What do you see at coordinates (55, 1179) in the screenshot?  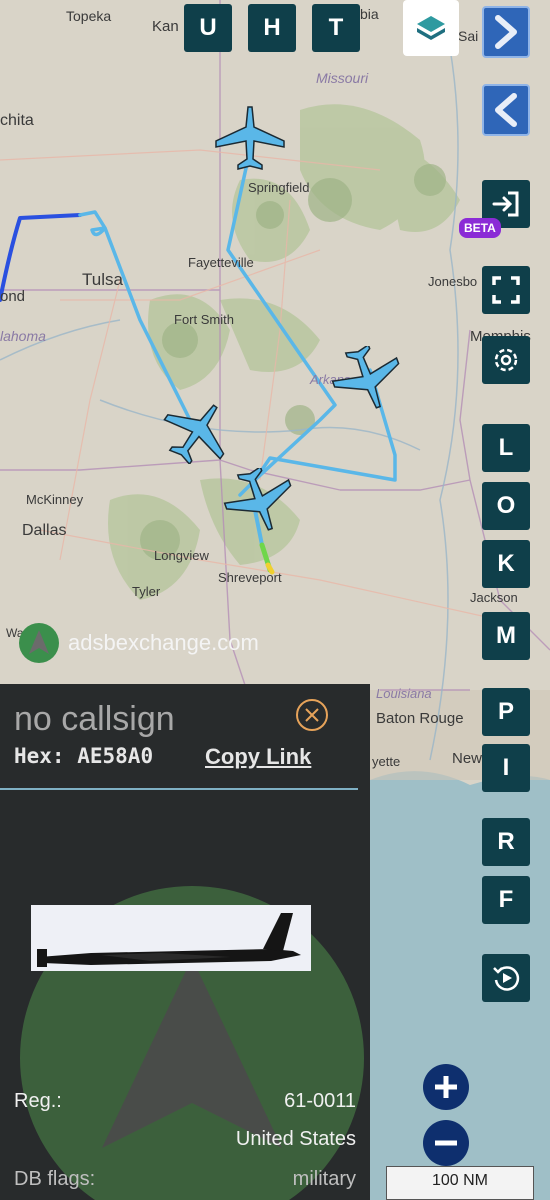 I see `db-flags-label: DB flags:` at bounding box center [55, 1179].